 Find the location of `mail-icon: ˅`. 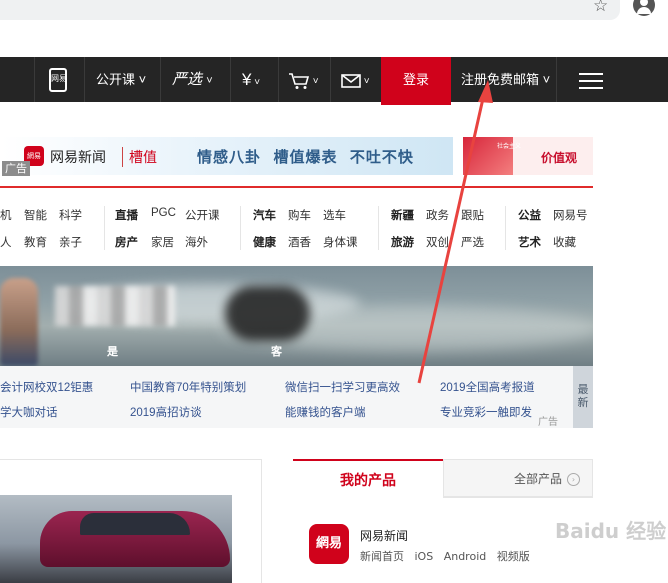

mail-icon: ˅ is located at coordinates (355, 79).